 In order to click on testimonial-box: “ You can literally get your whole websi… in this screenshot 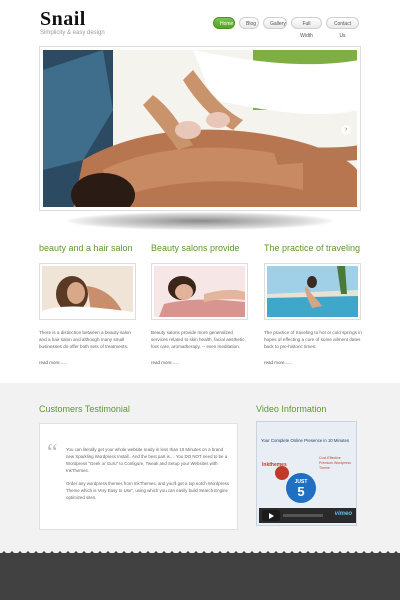, I will do `click(138, 476)`.